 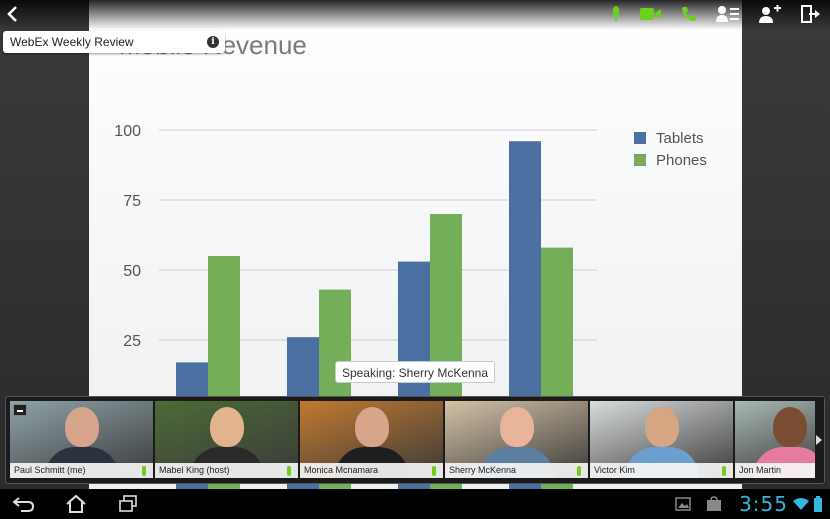 What do you see at coordinates (640, 160) in the screenshot?
I see `legend-swatch-phones` at bounding box center [640, 160].